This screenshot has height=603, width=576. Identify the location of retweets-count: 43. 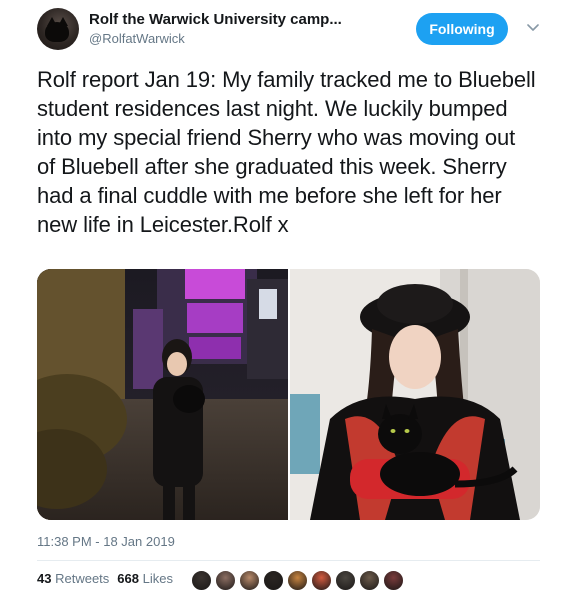
(44, 578).